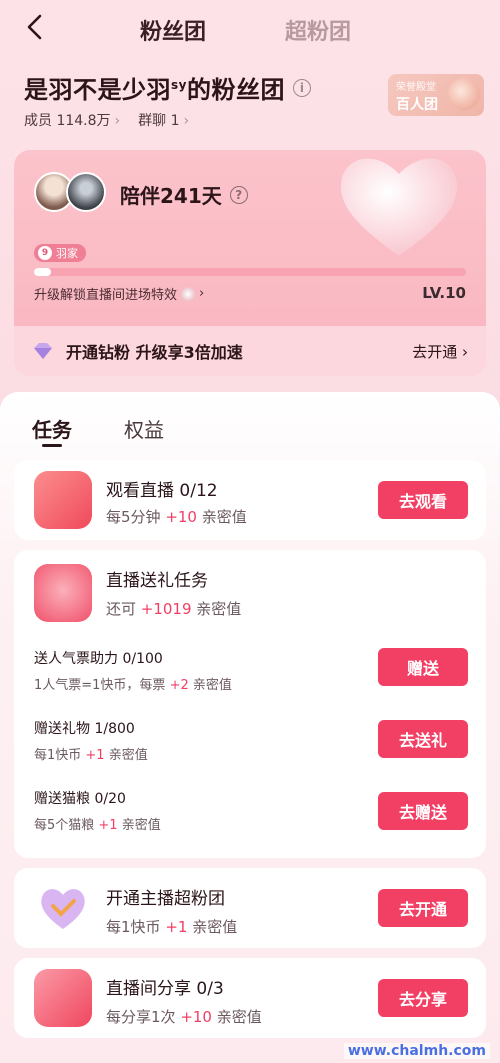 This screenshot has width=500, height=1063. Describe the element at coordinates (423, 908) in the screenshot. I see `open-super-fans-button: 去开通` at that location.